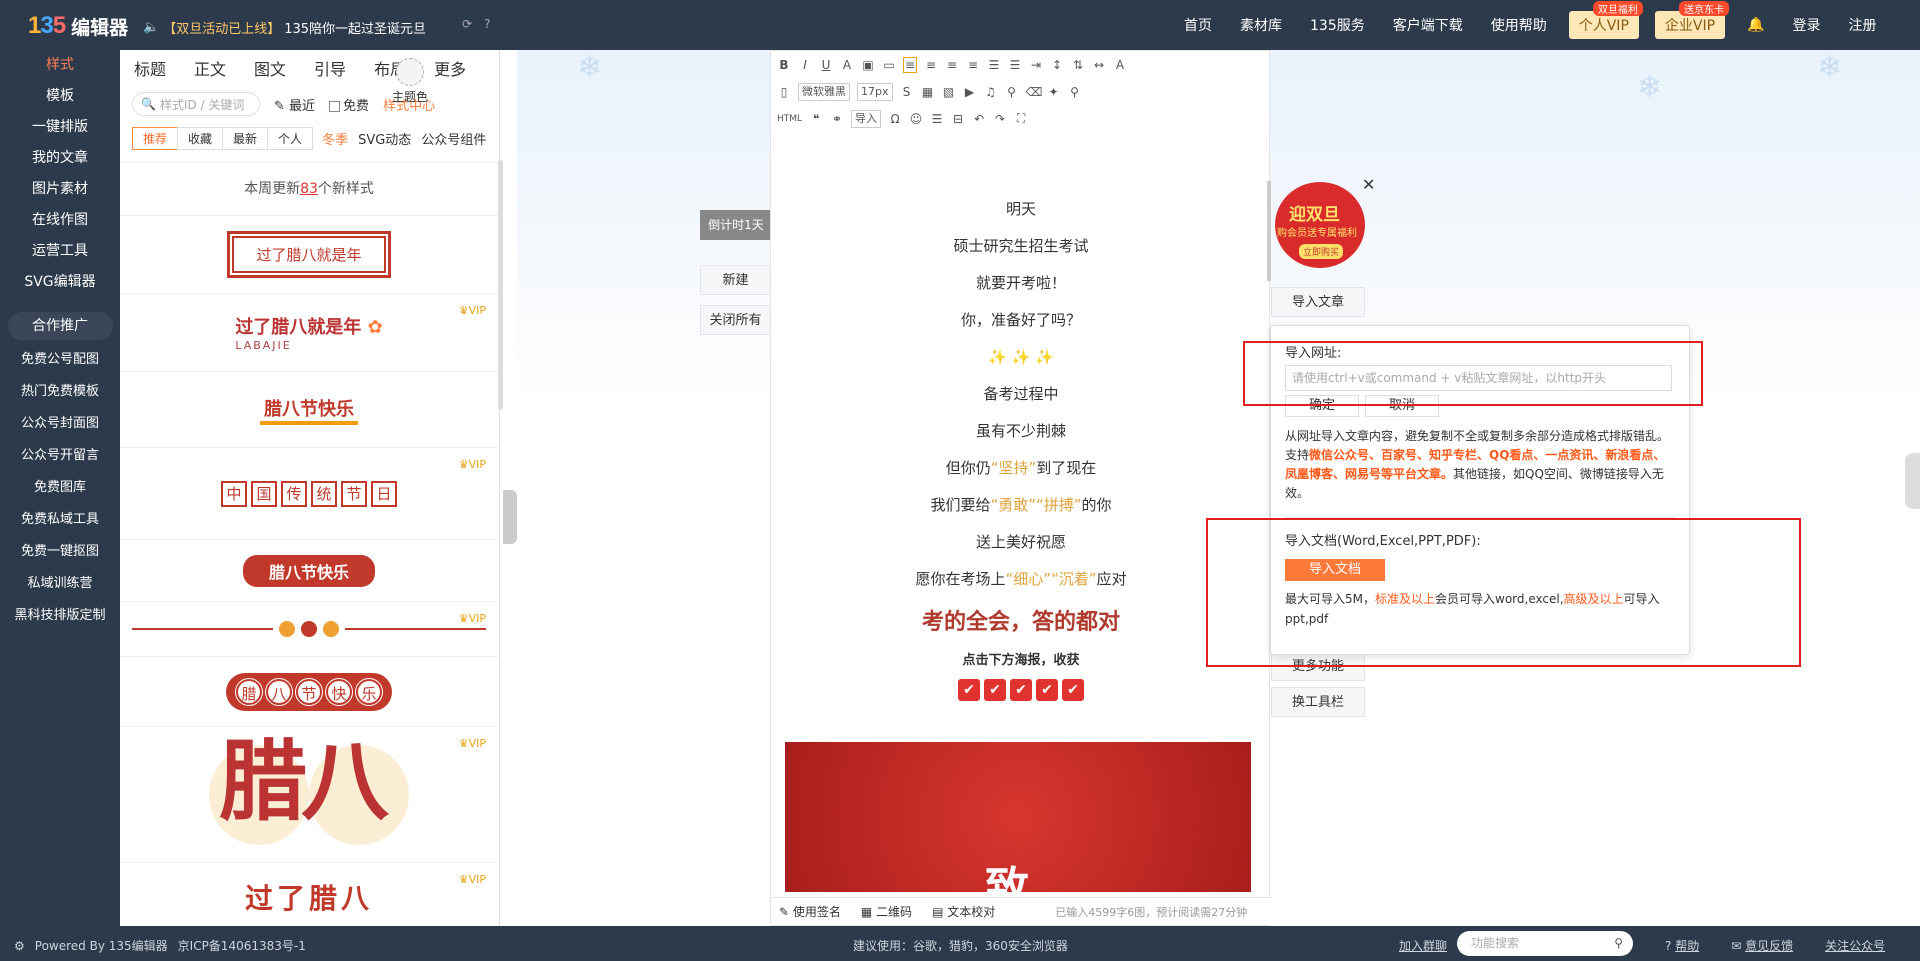  I want to click on style-card: ♛VIP 腊八, so click(309, 795).